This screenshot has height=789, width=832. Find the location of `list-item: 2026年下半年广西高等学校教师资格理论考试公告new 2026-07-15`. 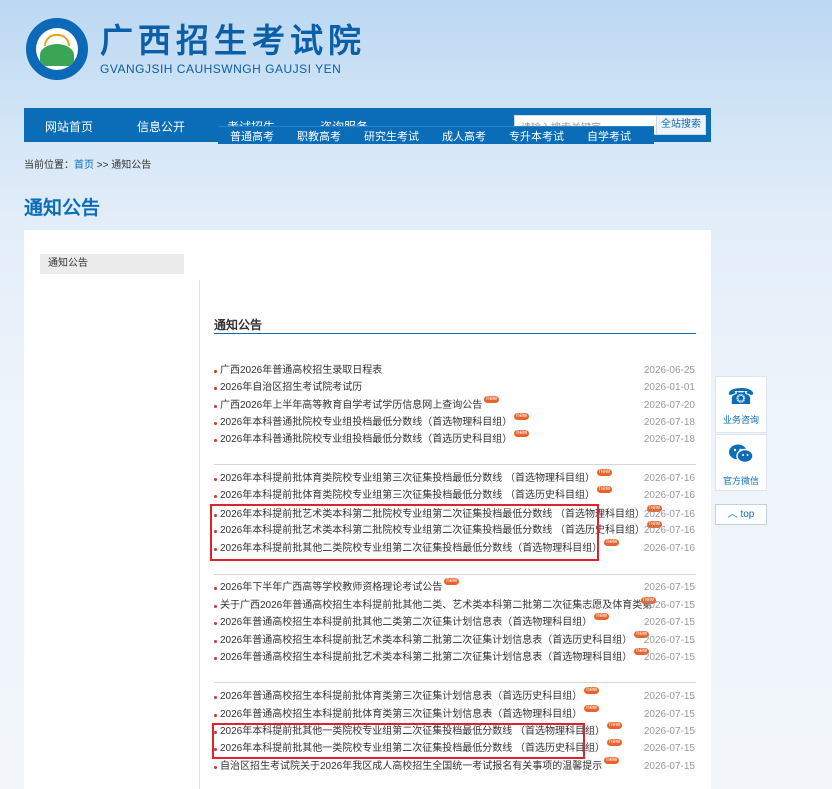

list-item: 2026年下半年广西高等学校教师资格理论考试公告new 2026-07-15 is located at coordinates (455, 587).